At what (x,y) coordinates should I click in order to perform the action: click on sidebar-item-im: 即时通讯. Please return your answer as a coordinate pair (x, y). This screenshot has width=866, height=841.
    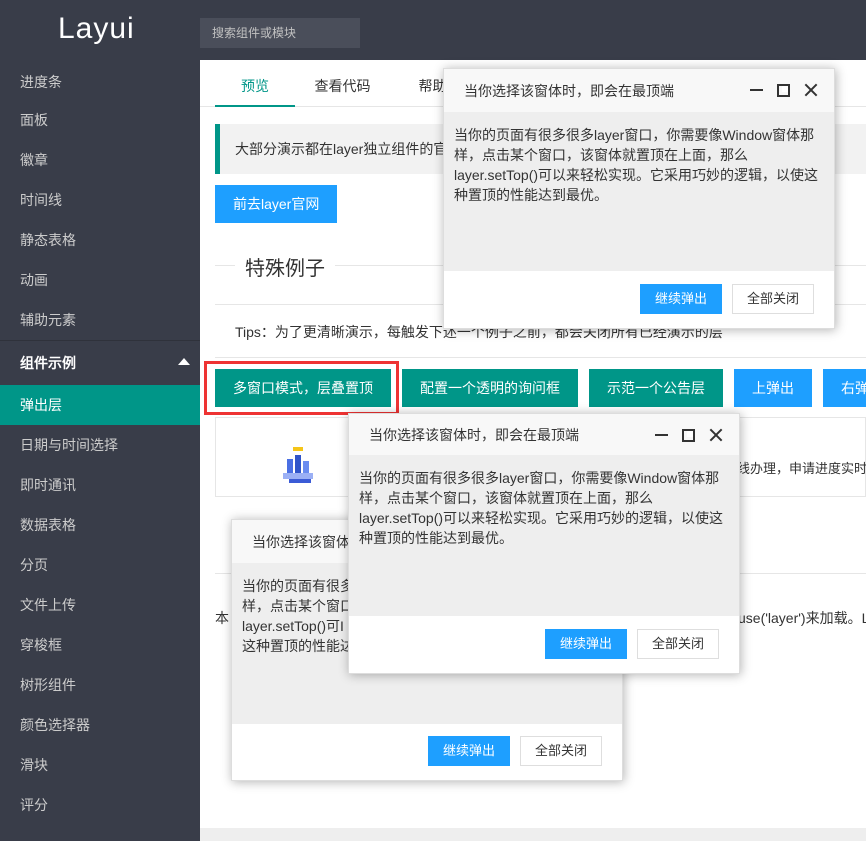
    Looking at the image, I should click on (100, 485).